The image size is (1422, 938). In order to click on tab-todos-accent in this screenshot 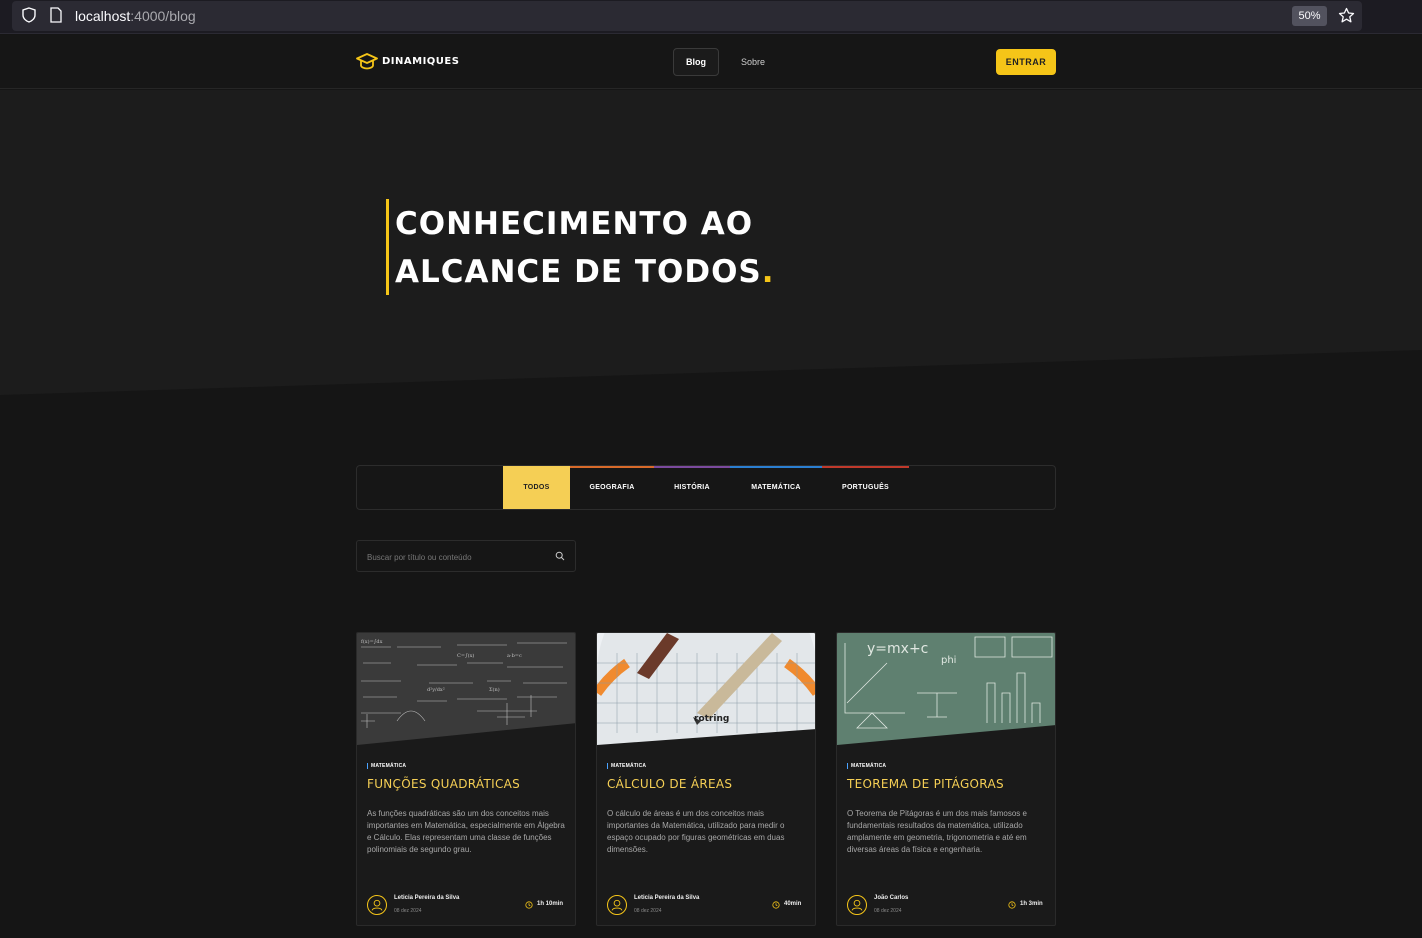, I will do `click(536, 467)`.